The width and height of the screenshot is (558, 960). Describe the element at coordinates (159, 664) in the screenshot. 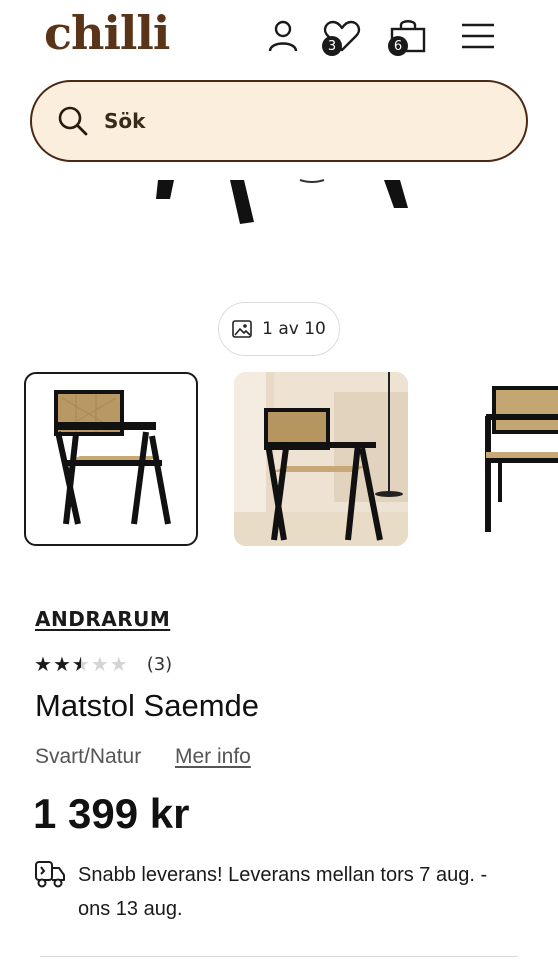

I see `rating-count: (3)` at that location.